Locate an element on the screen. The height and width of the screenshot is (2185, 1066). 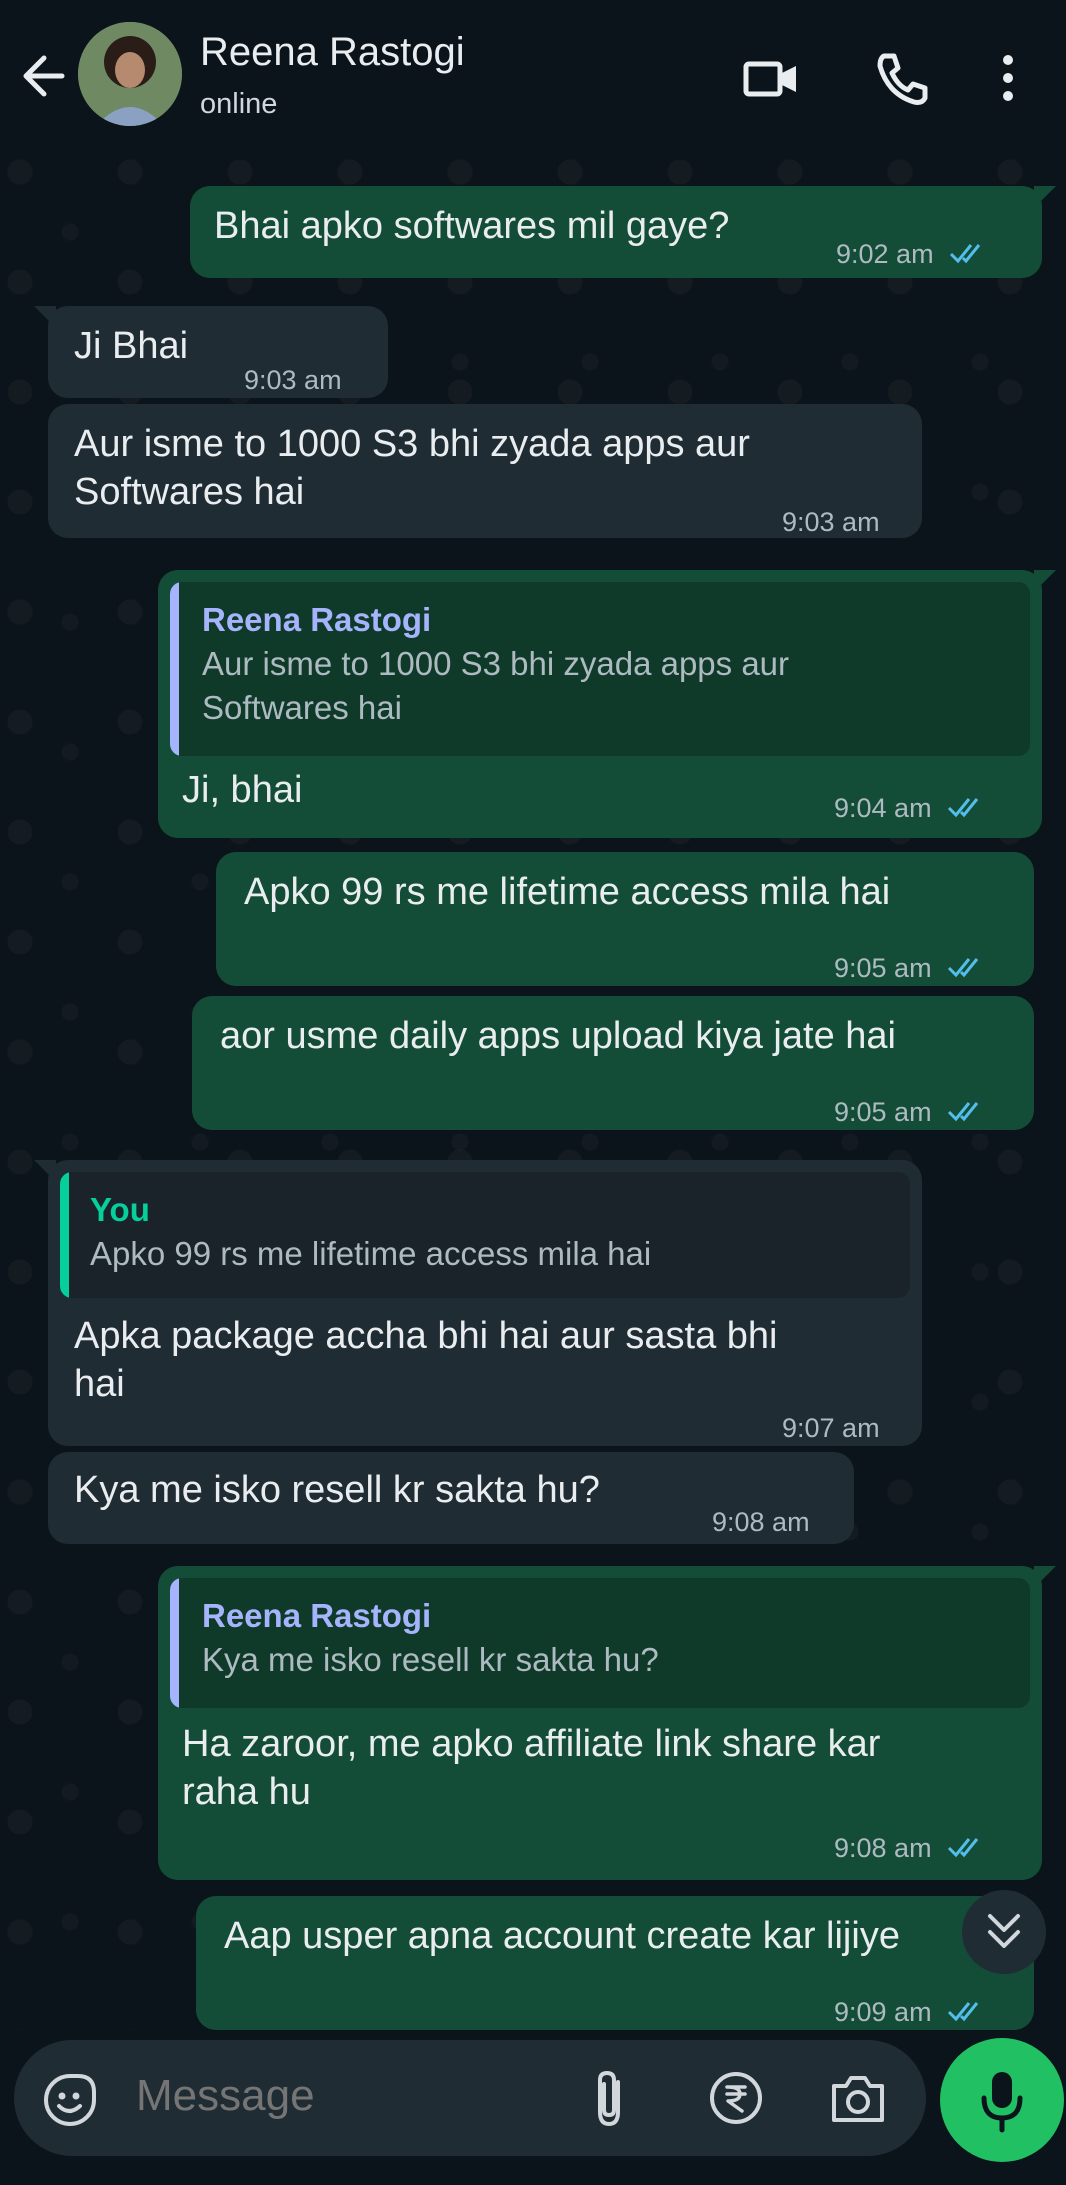
contact-status: online is located at coordinates (239, 104).